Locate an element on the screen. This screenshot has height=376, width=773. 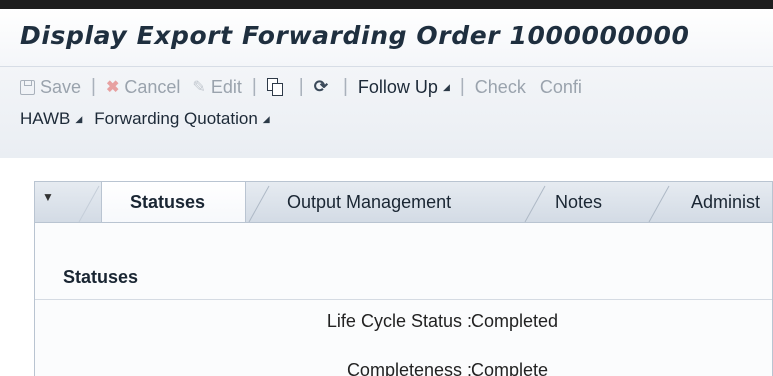
completeness-value: Complete is located at coordinates (510, 368).